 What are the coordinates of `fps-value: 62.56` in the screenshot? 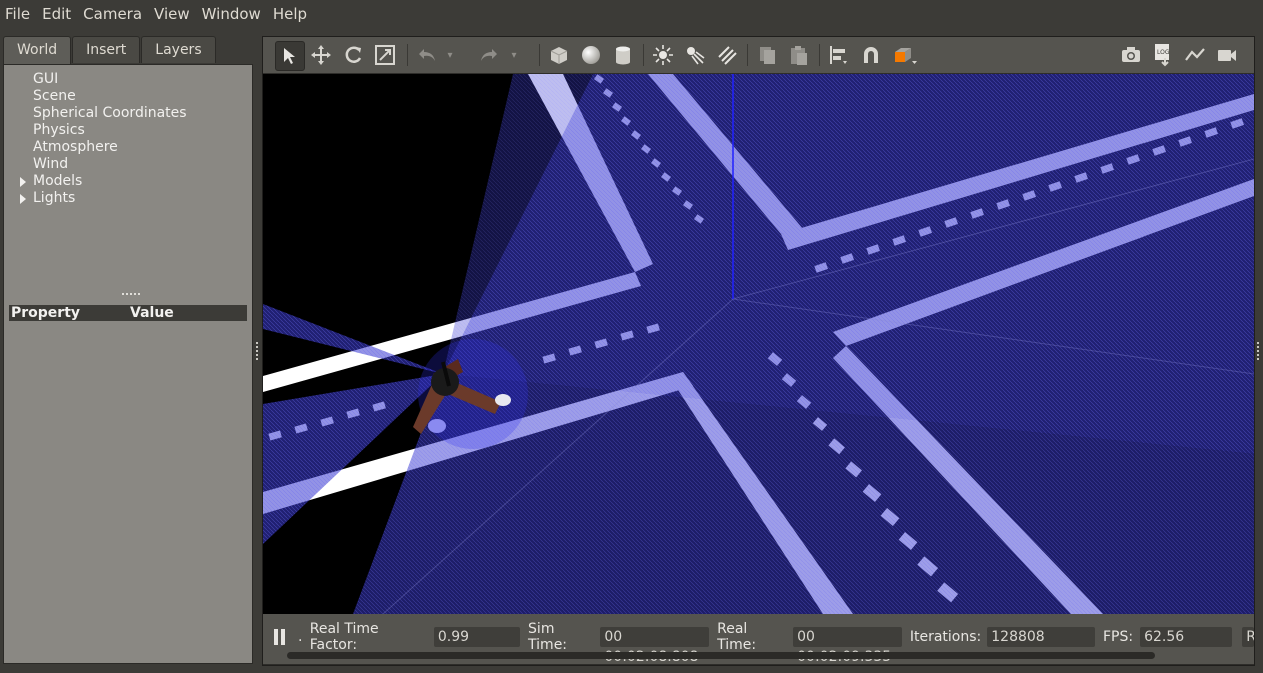 It's located at (1186, 637).